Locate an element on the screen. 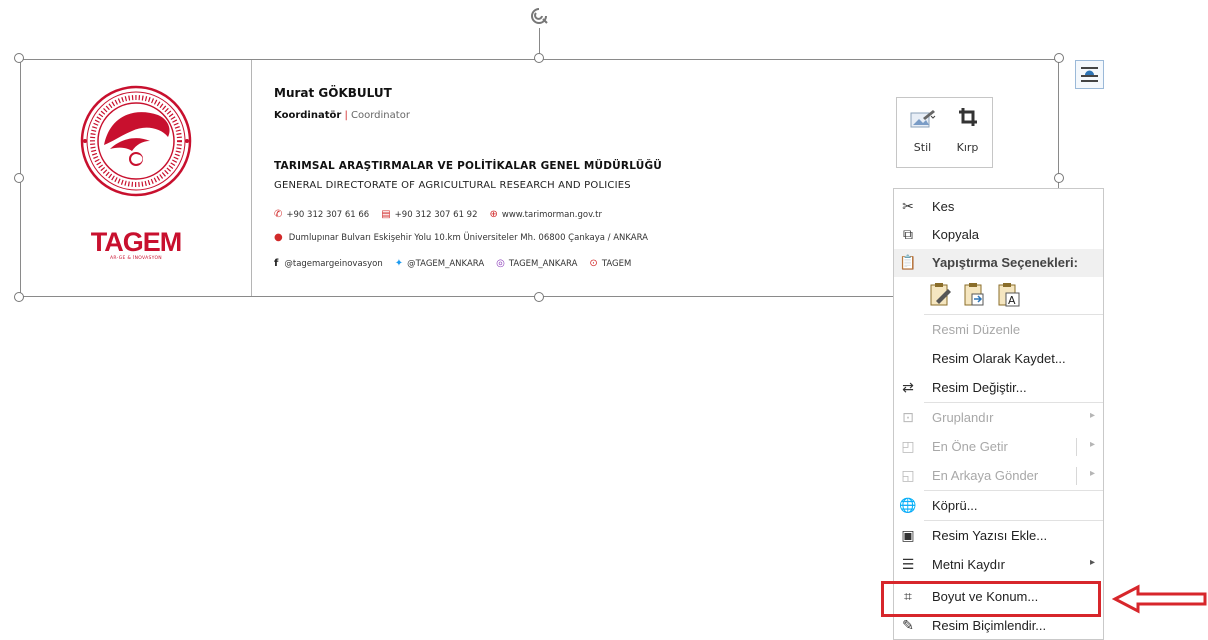 Image resolution: width=1208 pixels, height=640 pixels. crop-button: Kırp is located at coordinates (967, 132).